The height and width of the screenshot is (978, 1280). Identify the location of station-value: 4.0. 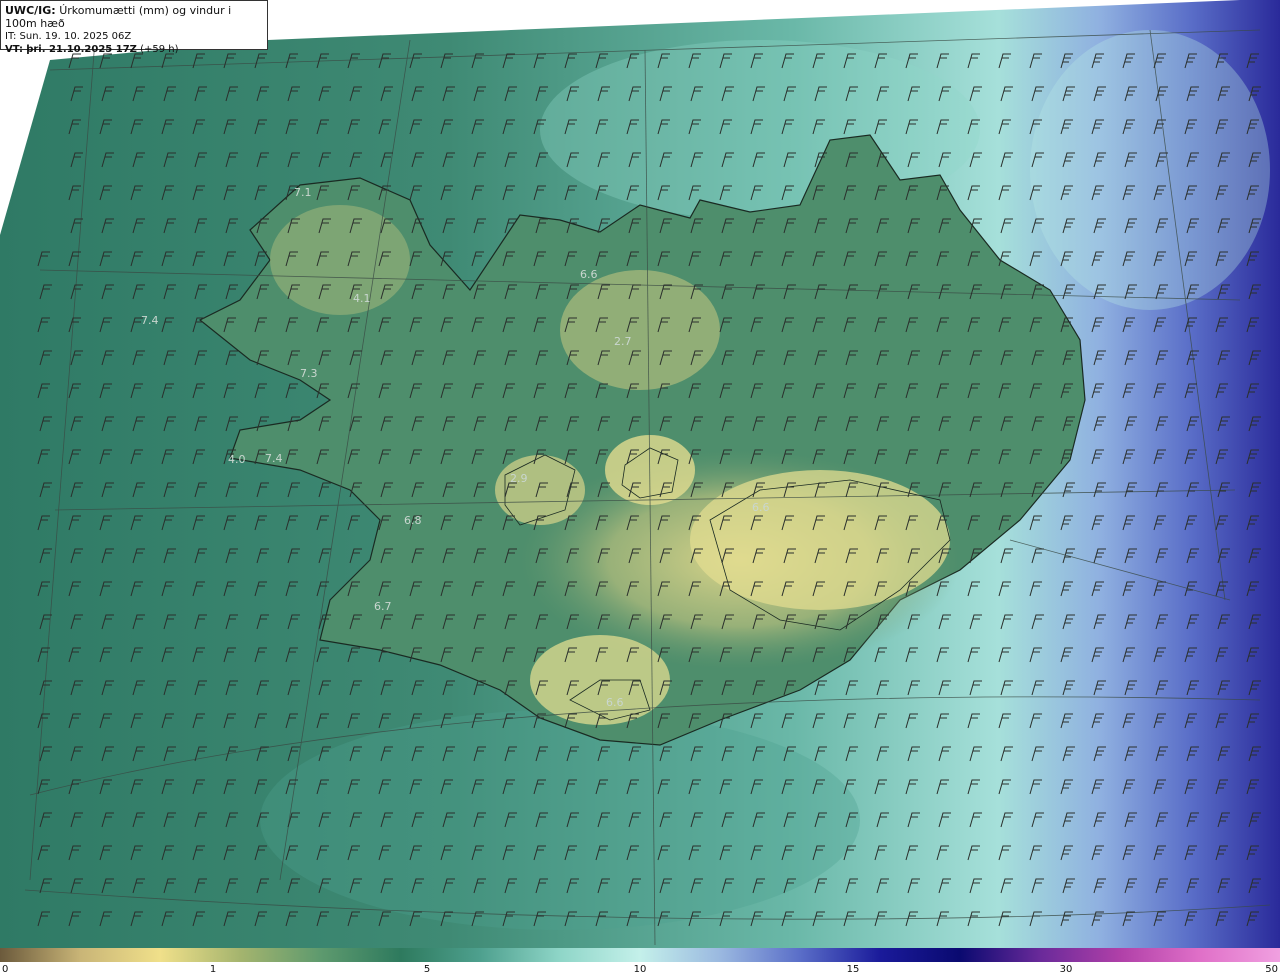
(237, 459).